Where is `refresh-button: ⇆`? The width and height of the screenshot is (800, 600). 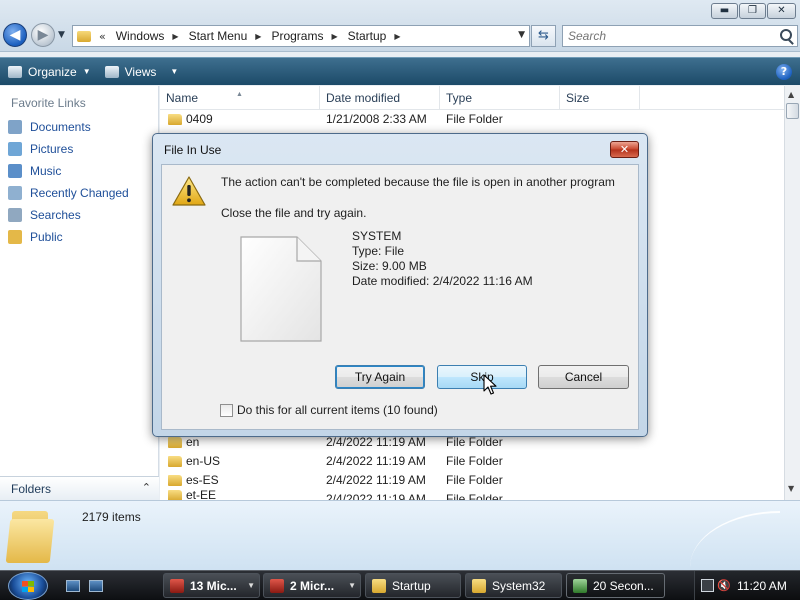 refresh-button: ⇆ is located at coordinates (543, 36).